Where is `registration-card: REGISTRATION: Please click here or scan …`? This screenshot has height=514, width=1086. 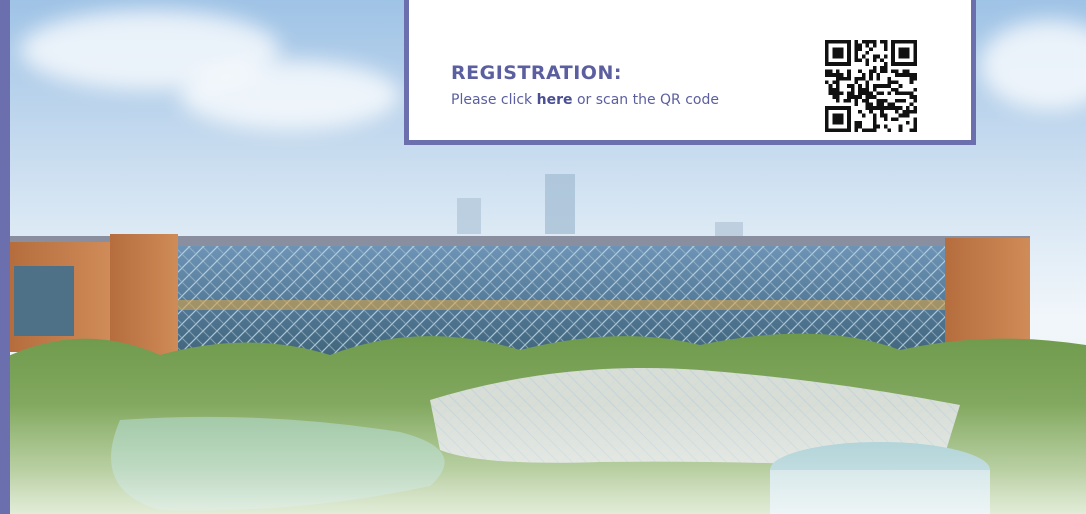 registration-card: REGISTRATION: Please click here or scan … is located at coordinates (690, 72).